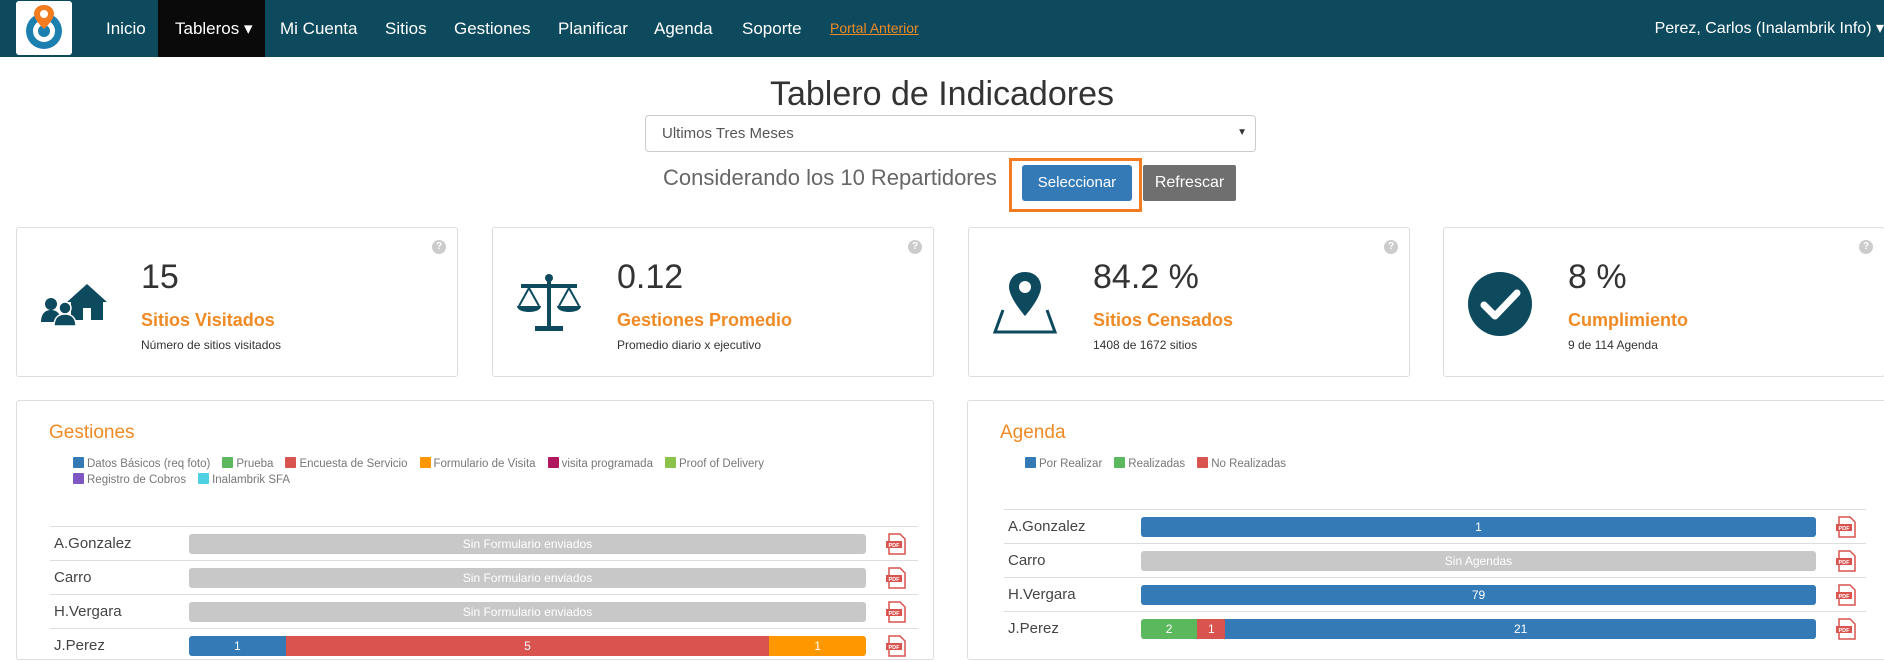 The height and width of the screenshot is (662, 1884). Describe the element at coordinates (874, 28) in the screenshot. I see `nav-portal-anterior-link: Portal Anterior` at that location.